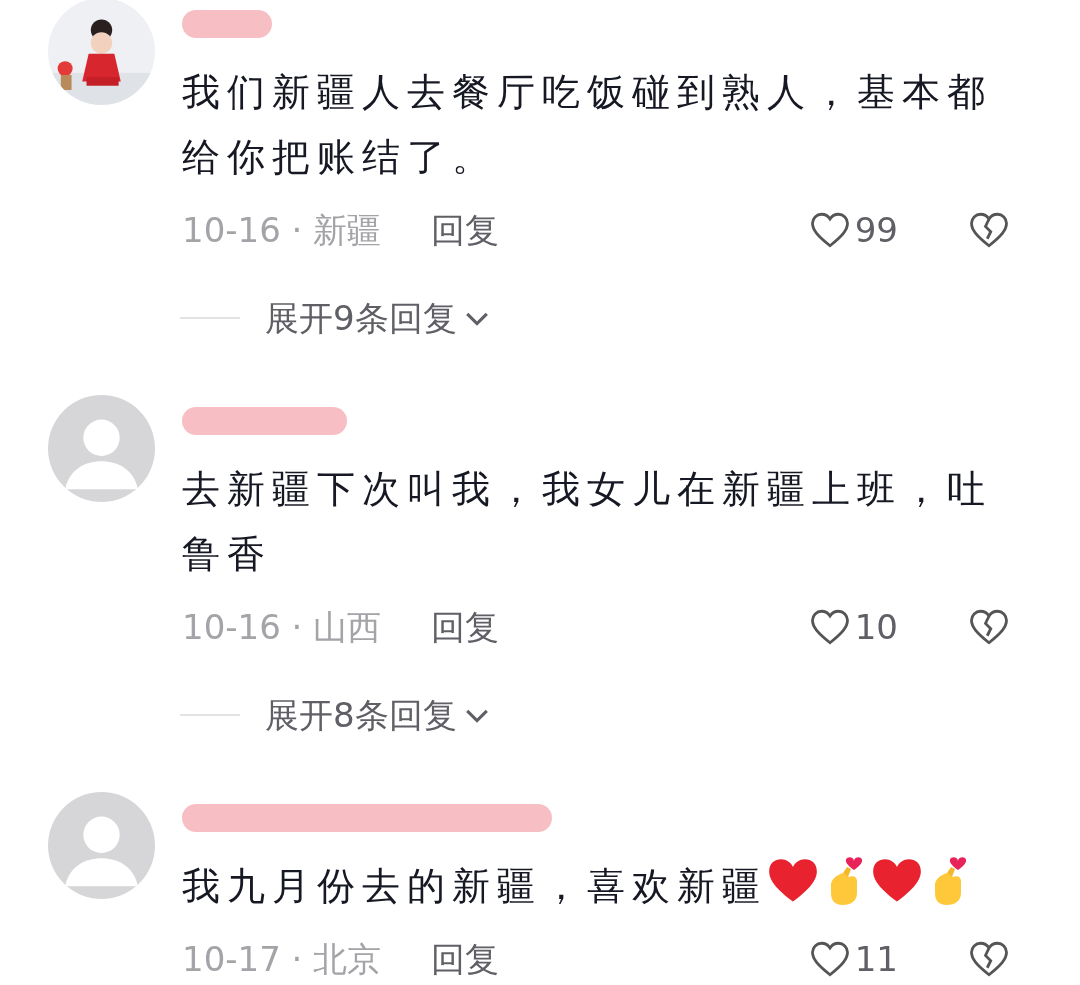  What do you see at coordinates (282, 627) in the screenshot?
I see `date-location: 10-16 · 山西` at bounding box center [282, 627].